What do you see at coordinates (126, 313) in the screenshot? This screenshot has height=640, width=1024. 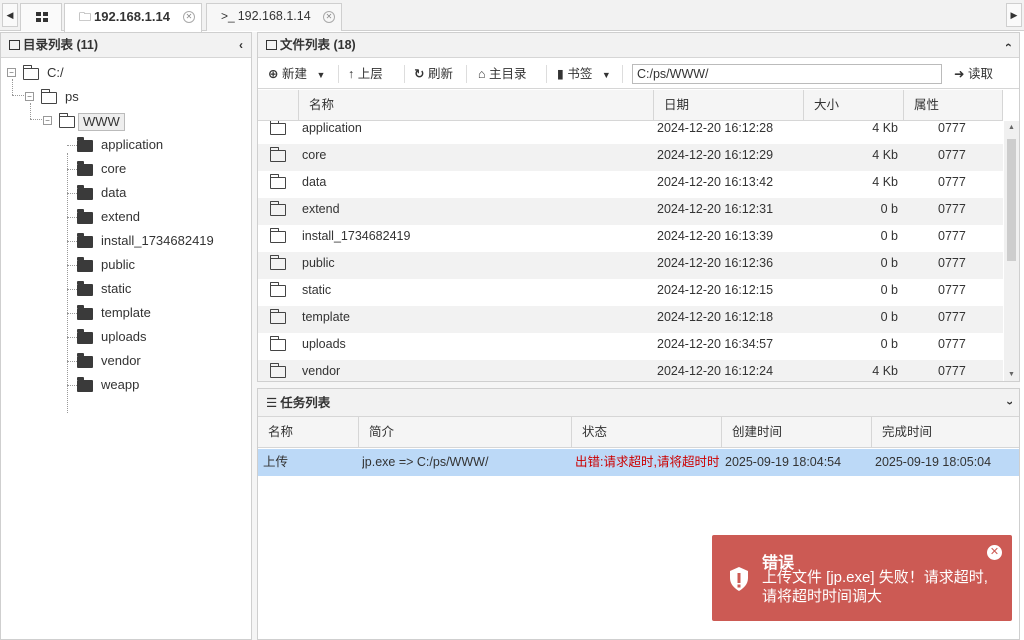 I see `tree-node-child: template` at bounding box center [126, 313].